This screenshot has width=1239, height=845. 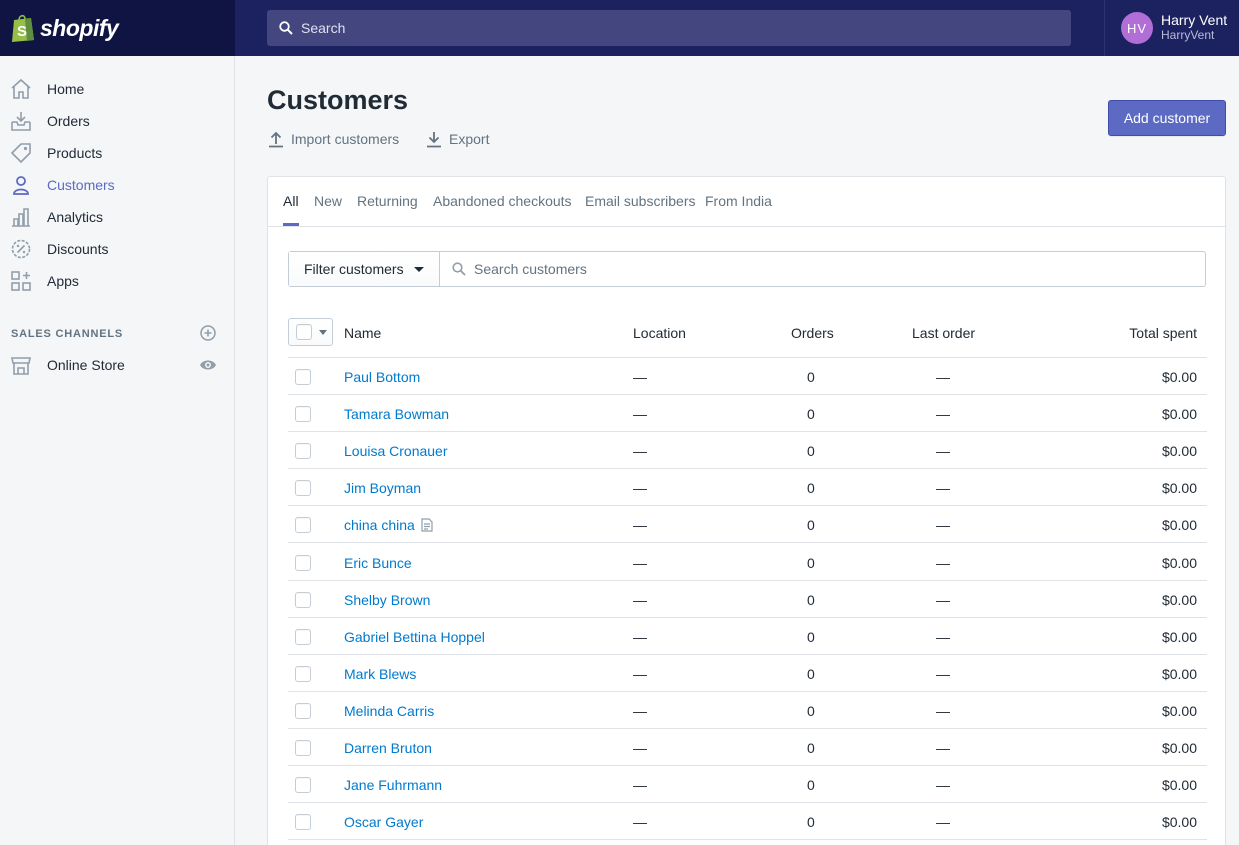 I want to click on filter-customers-button: Filter customers, so click(x=364, y=269).